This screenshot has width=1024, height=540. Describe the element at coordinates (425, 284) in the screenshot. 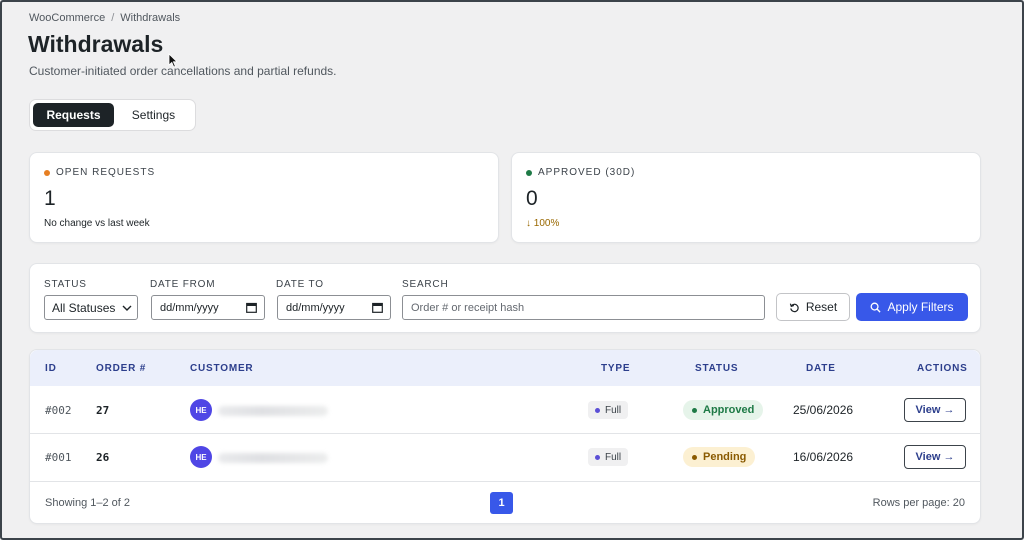

I see `search-label: SEARCH` at that location.